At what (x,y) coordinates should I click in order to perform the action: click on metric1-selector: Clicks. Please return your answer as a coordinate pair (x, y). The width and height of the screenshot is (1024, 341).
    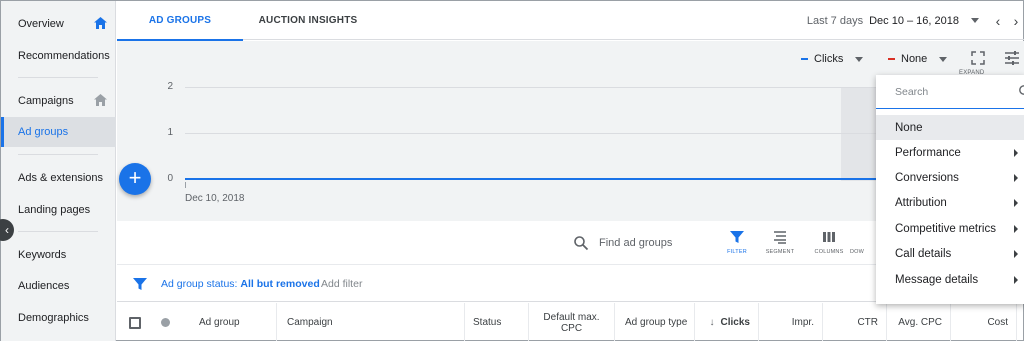
    Looking at the image, I should click on (832, 59).